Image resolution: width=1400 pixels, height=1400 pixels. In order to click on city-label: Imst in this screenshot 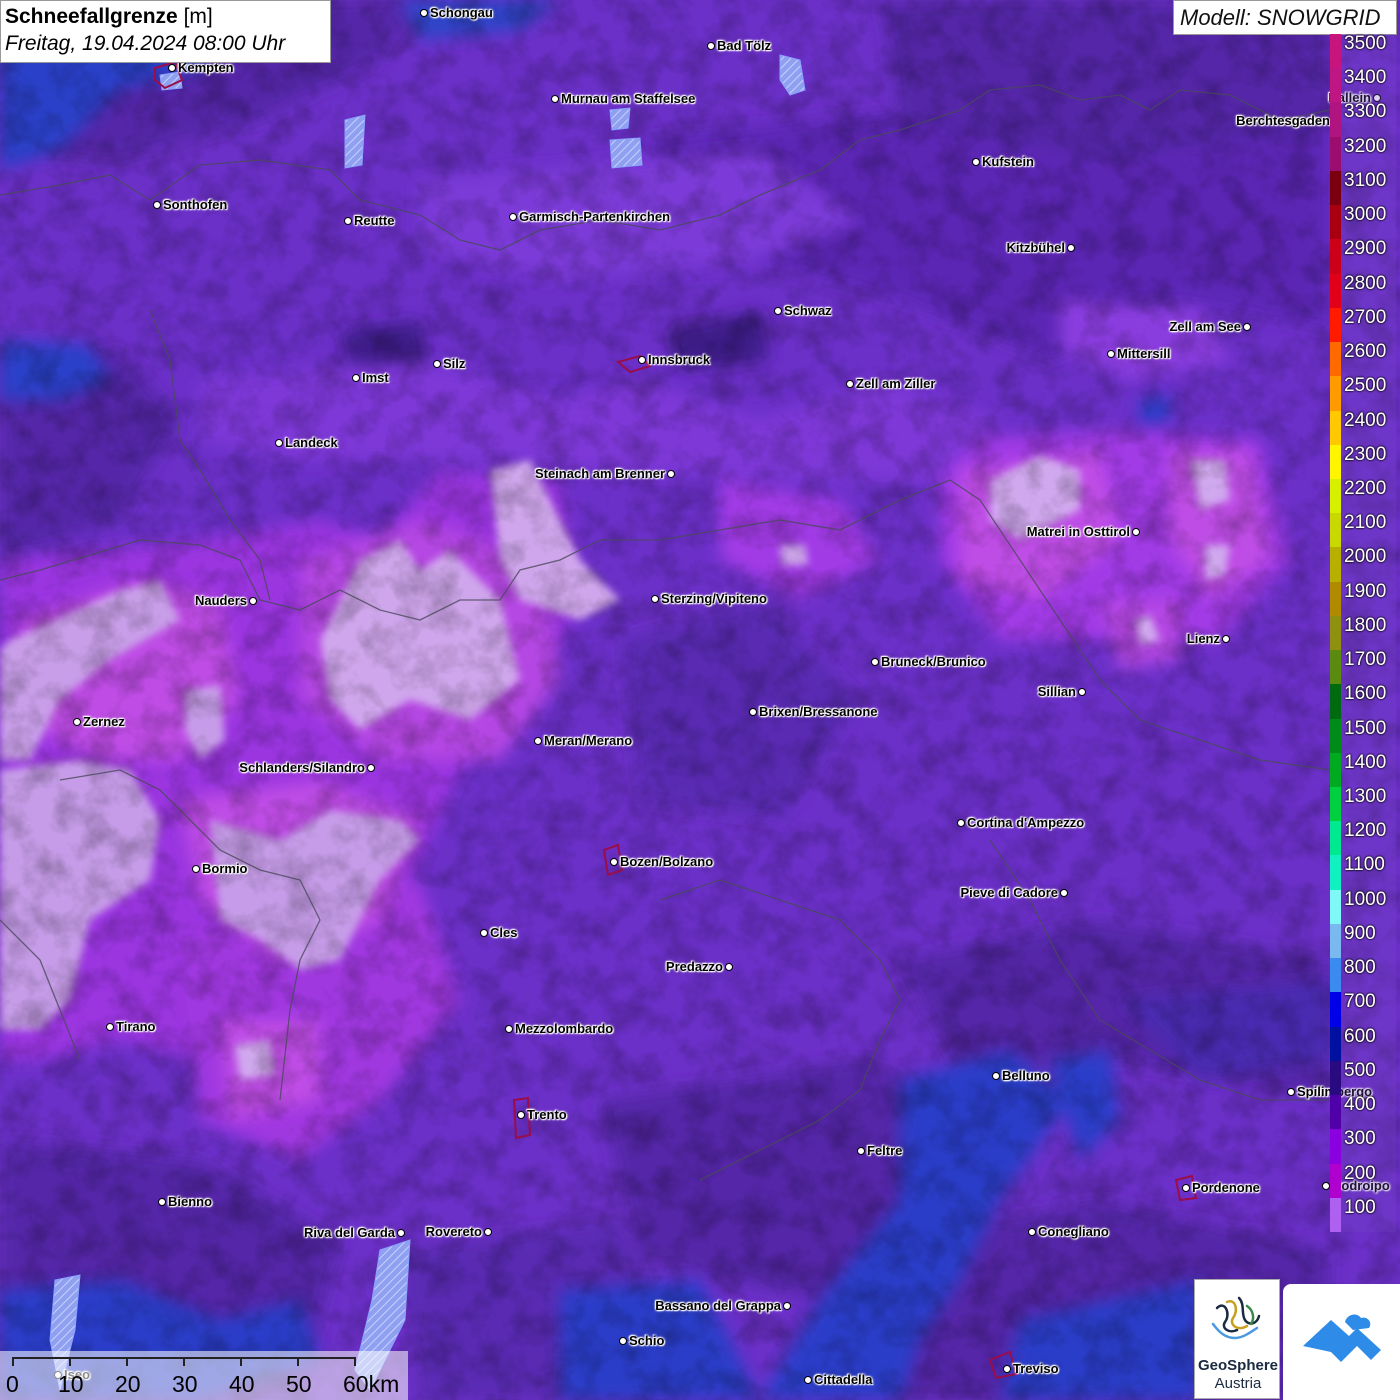, I will do `click(375, 377)`.